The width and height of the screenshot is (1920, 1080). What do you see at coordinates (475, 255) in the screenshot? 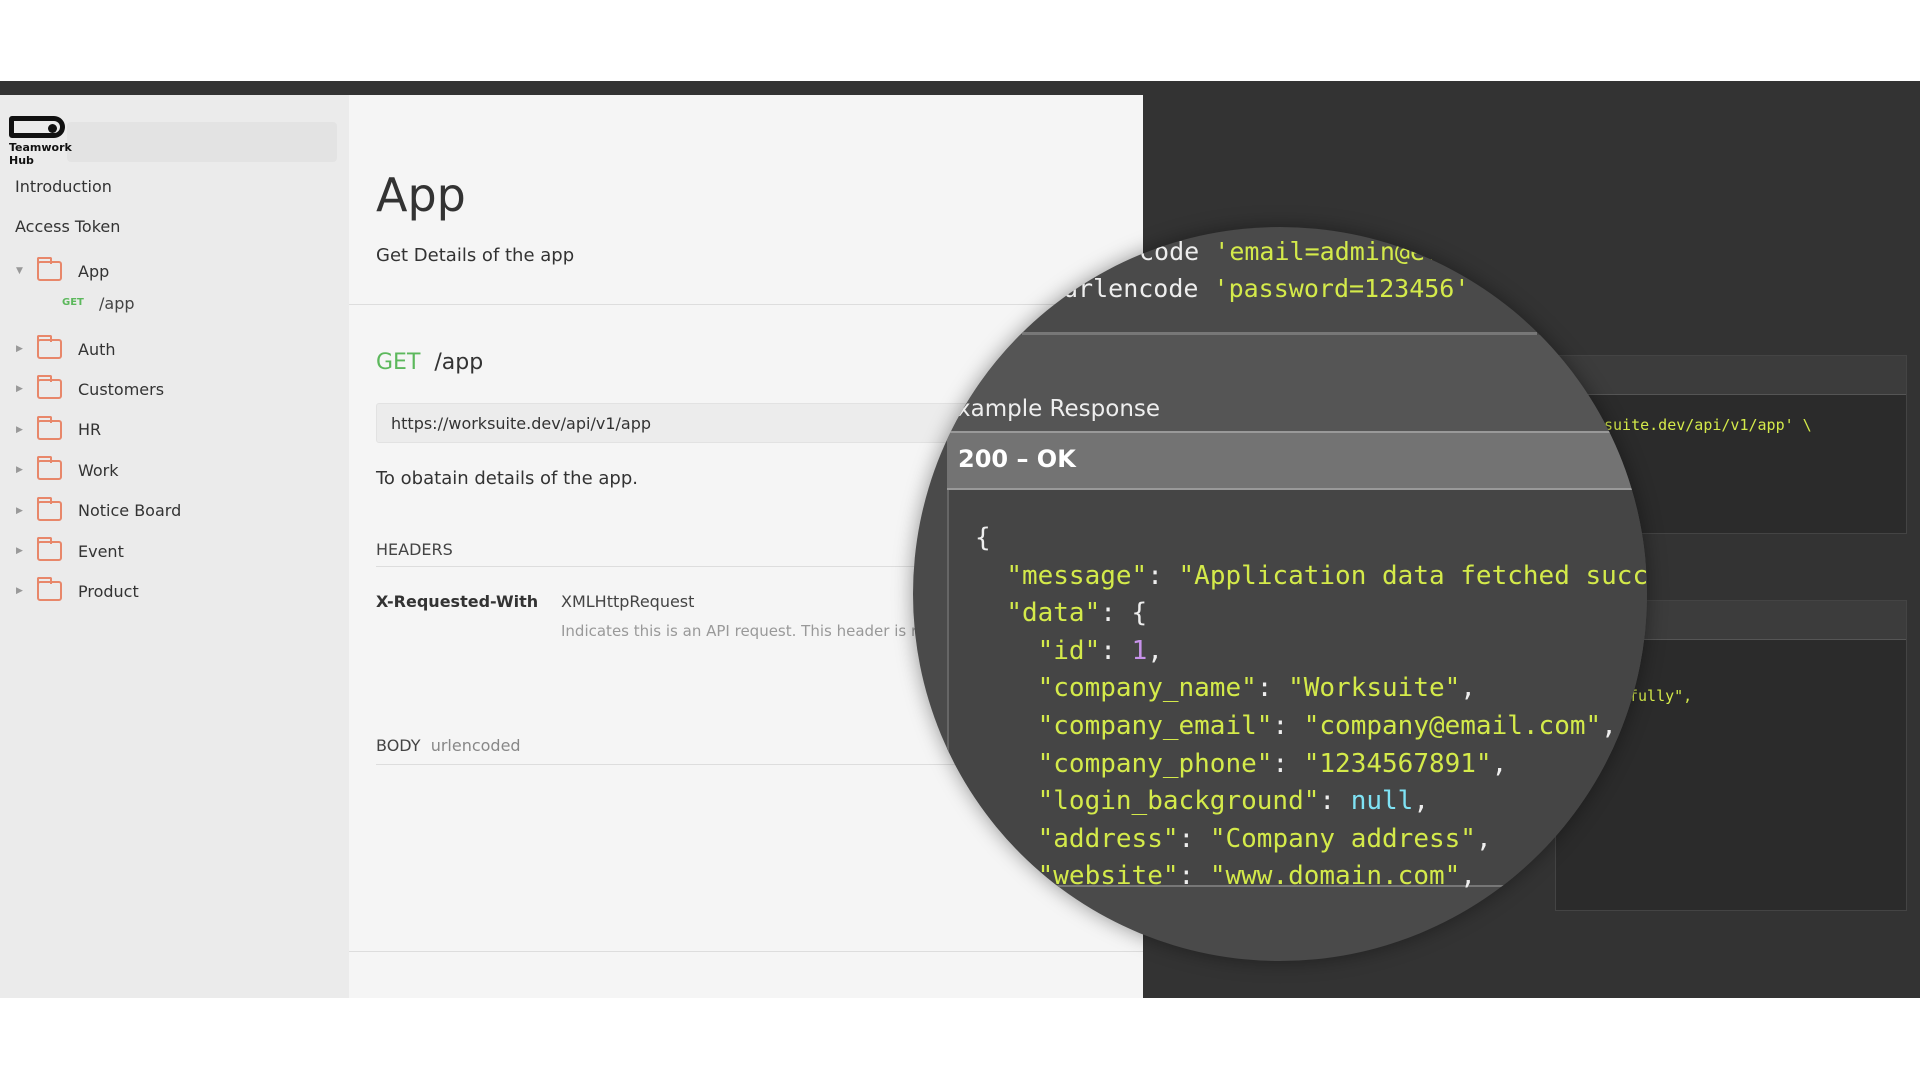
I see `page-subtitle: Get Details of the app` at bounding box center [475, 255].